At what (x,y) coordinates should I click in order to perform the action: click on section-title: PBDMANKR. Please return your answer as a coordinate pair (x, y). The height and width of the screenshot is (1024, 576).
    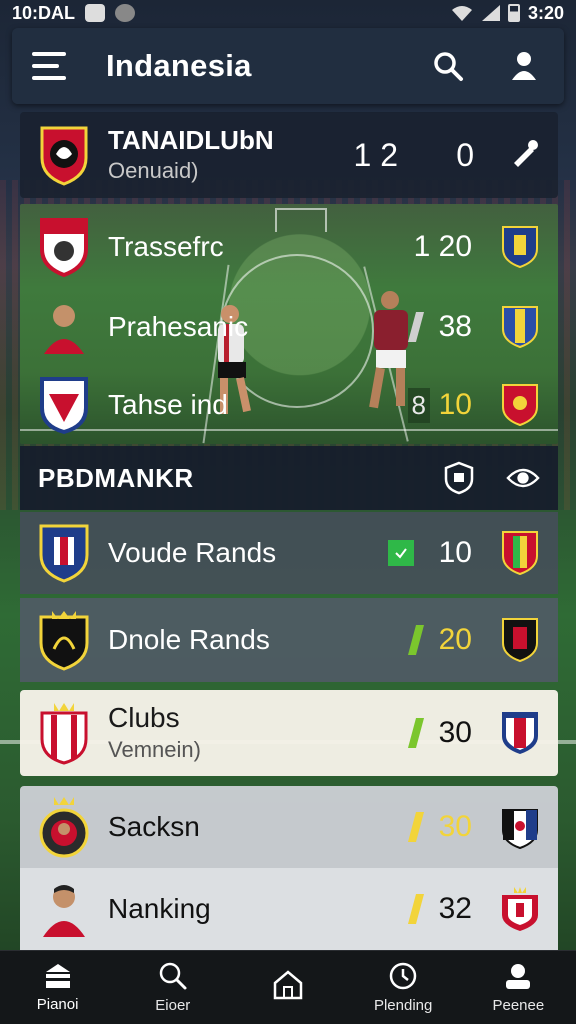
    Looking at the image, I should click on (116, 477).